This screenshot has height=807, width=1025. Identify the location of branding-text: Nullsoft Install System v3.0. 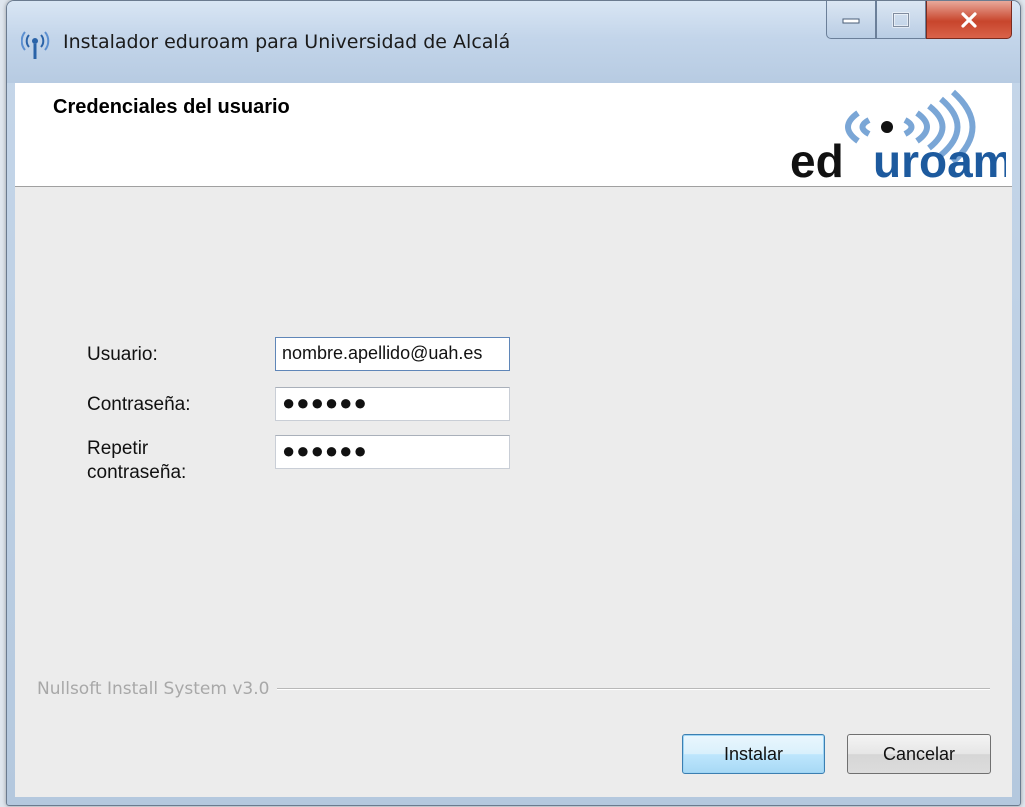
(153, 689).